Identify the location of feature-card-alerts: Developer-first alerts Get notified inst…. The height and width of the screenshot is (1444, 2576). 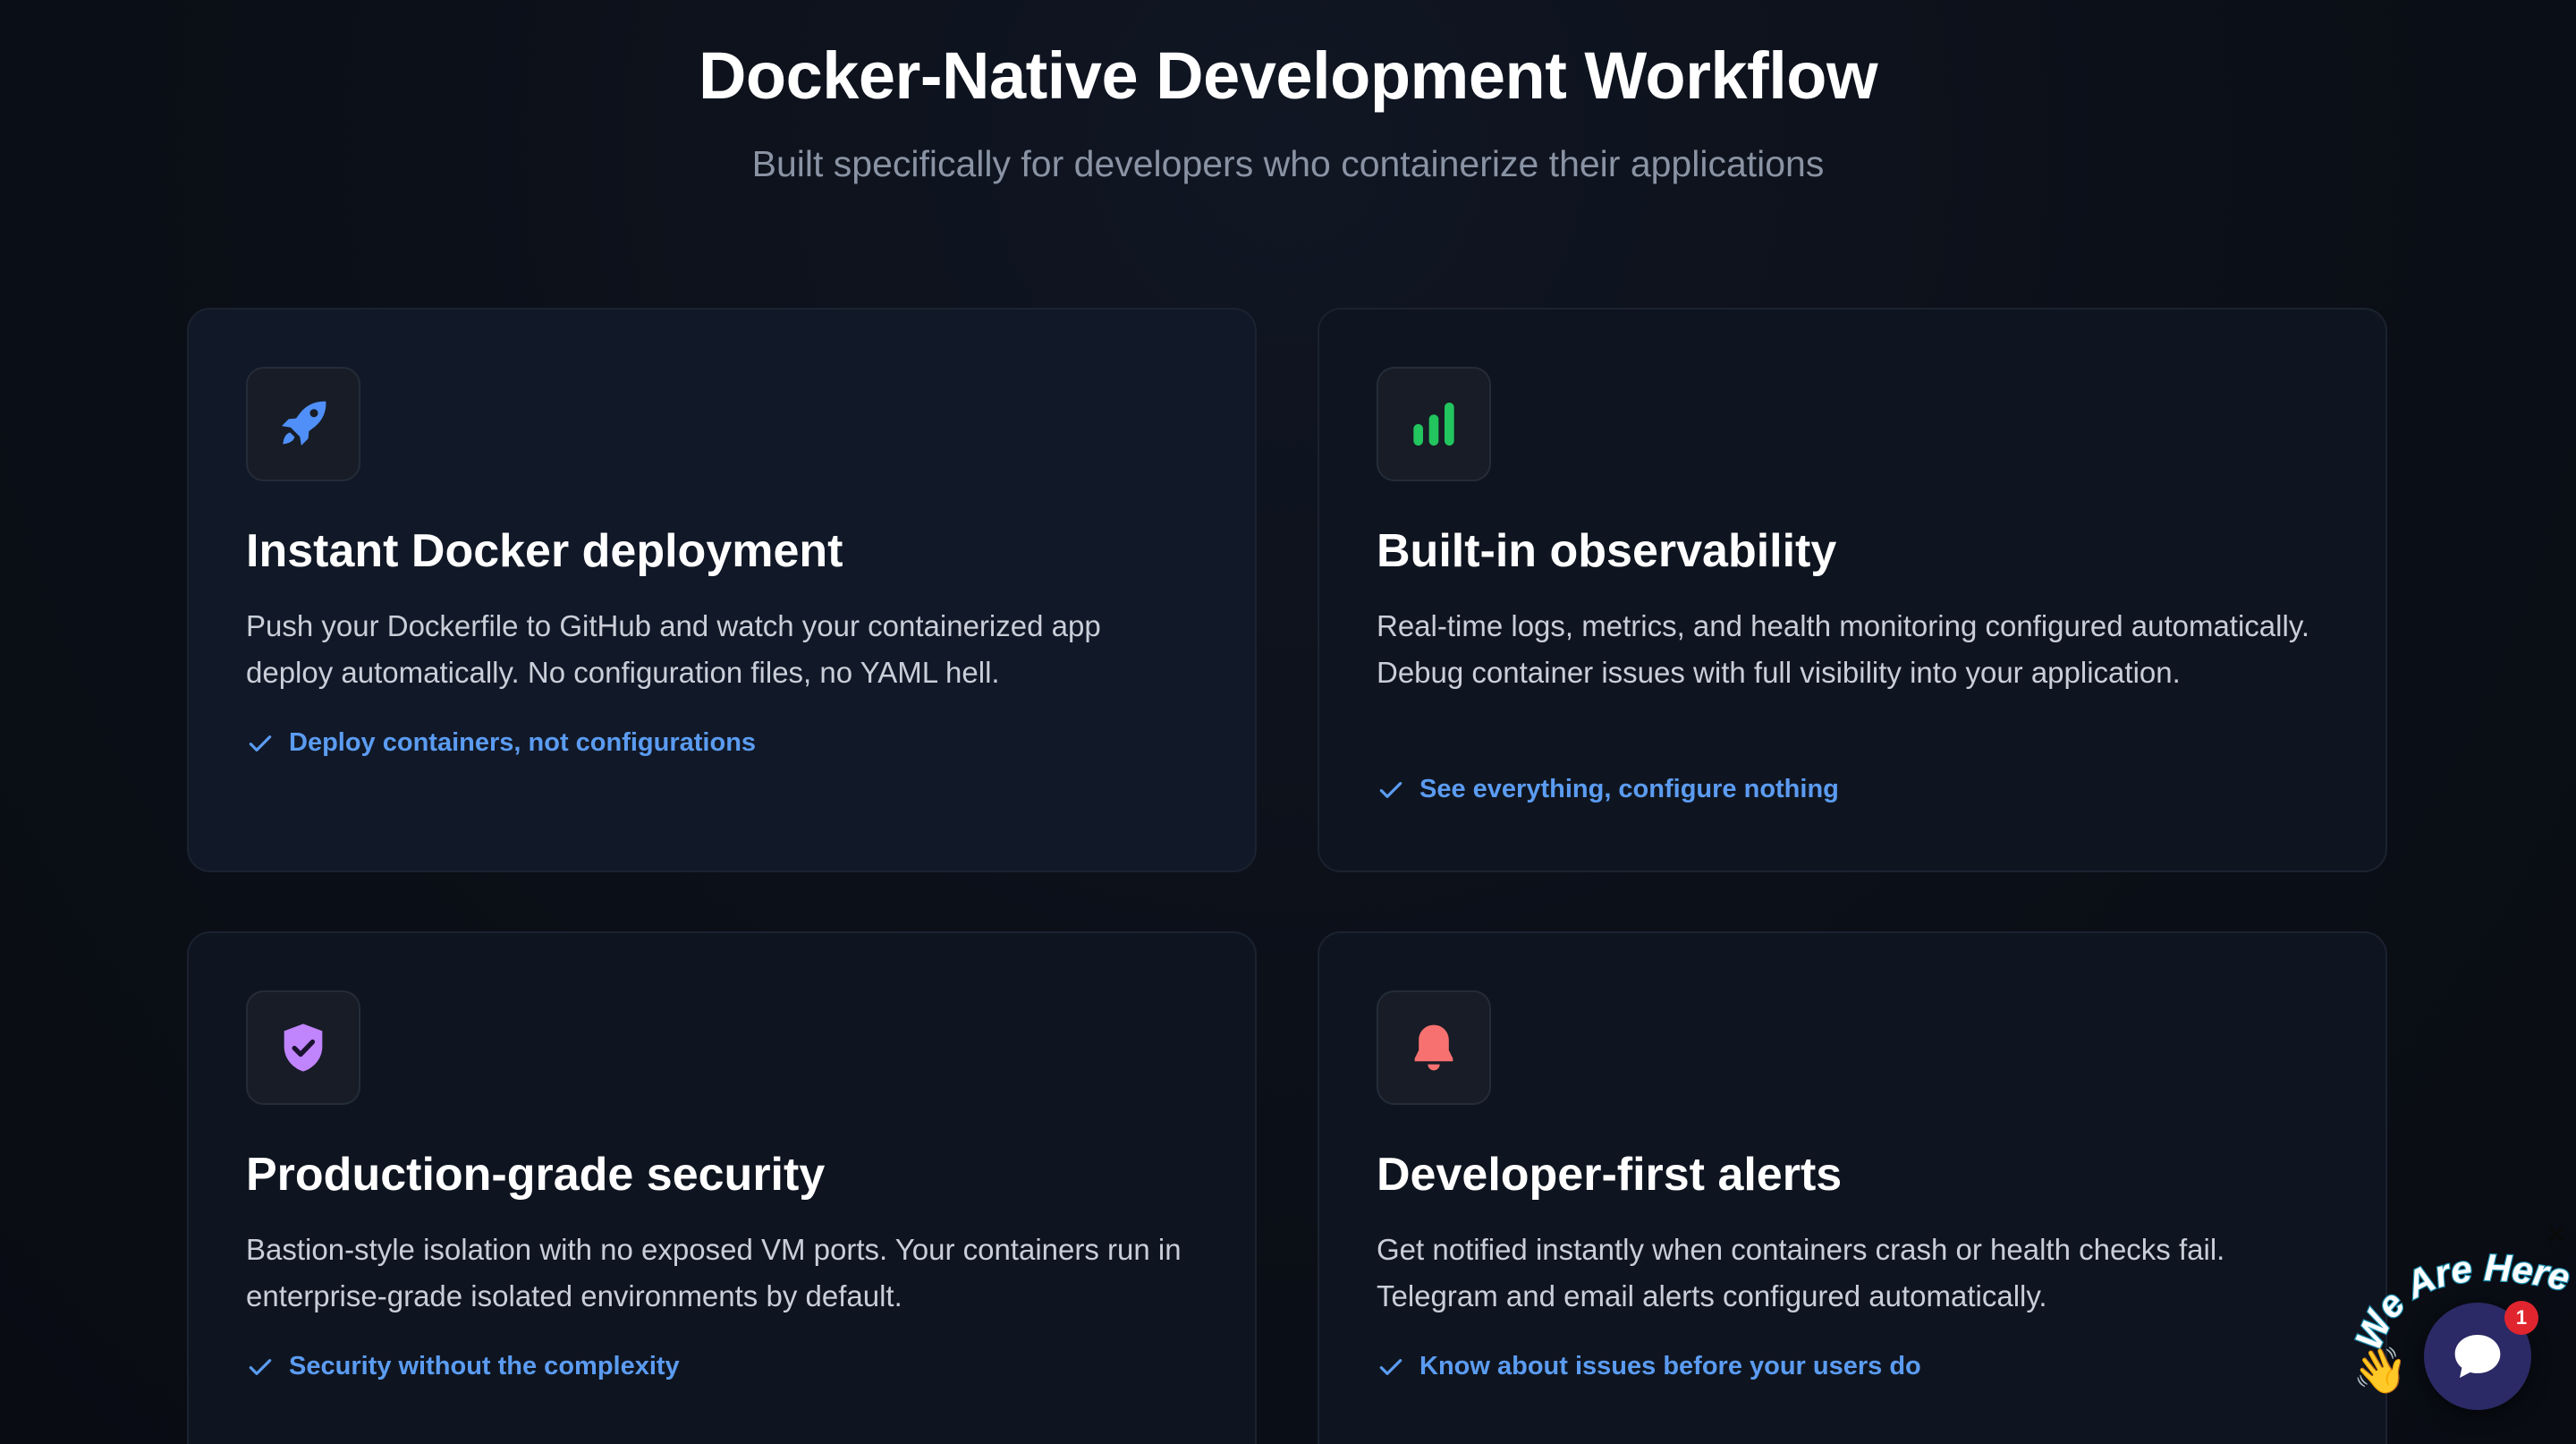
(1852, 1187).